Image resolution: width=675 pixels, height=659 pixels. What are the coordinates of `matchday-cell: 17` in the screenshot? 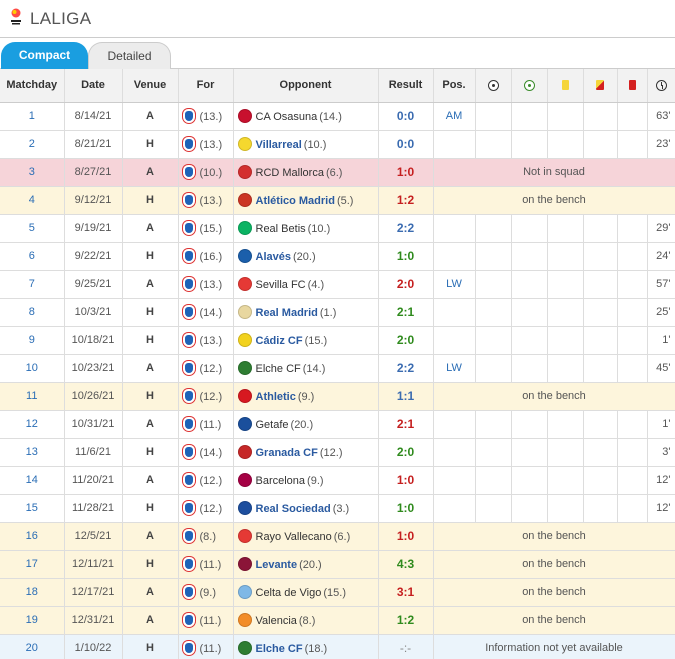 It's located at (32, 564).